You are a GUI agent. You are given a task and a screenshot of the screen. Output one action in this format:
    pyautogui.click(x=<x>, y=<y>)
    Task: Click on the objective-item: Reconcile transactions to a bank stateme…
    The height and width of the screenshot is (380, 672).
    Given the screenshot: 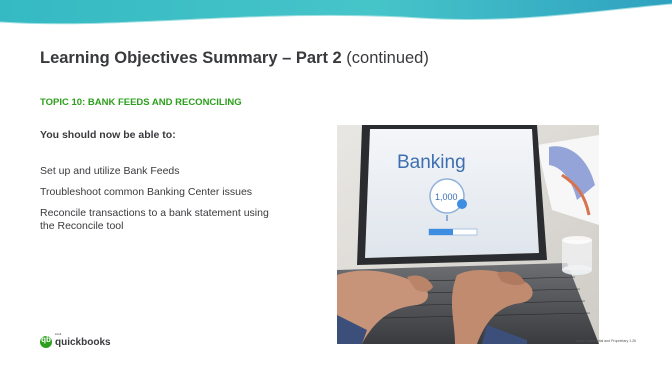 What is the action you would take?
    pyautogui.click(x=154, y=219)
    